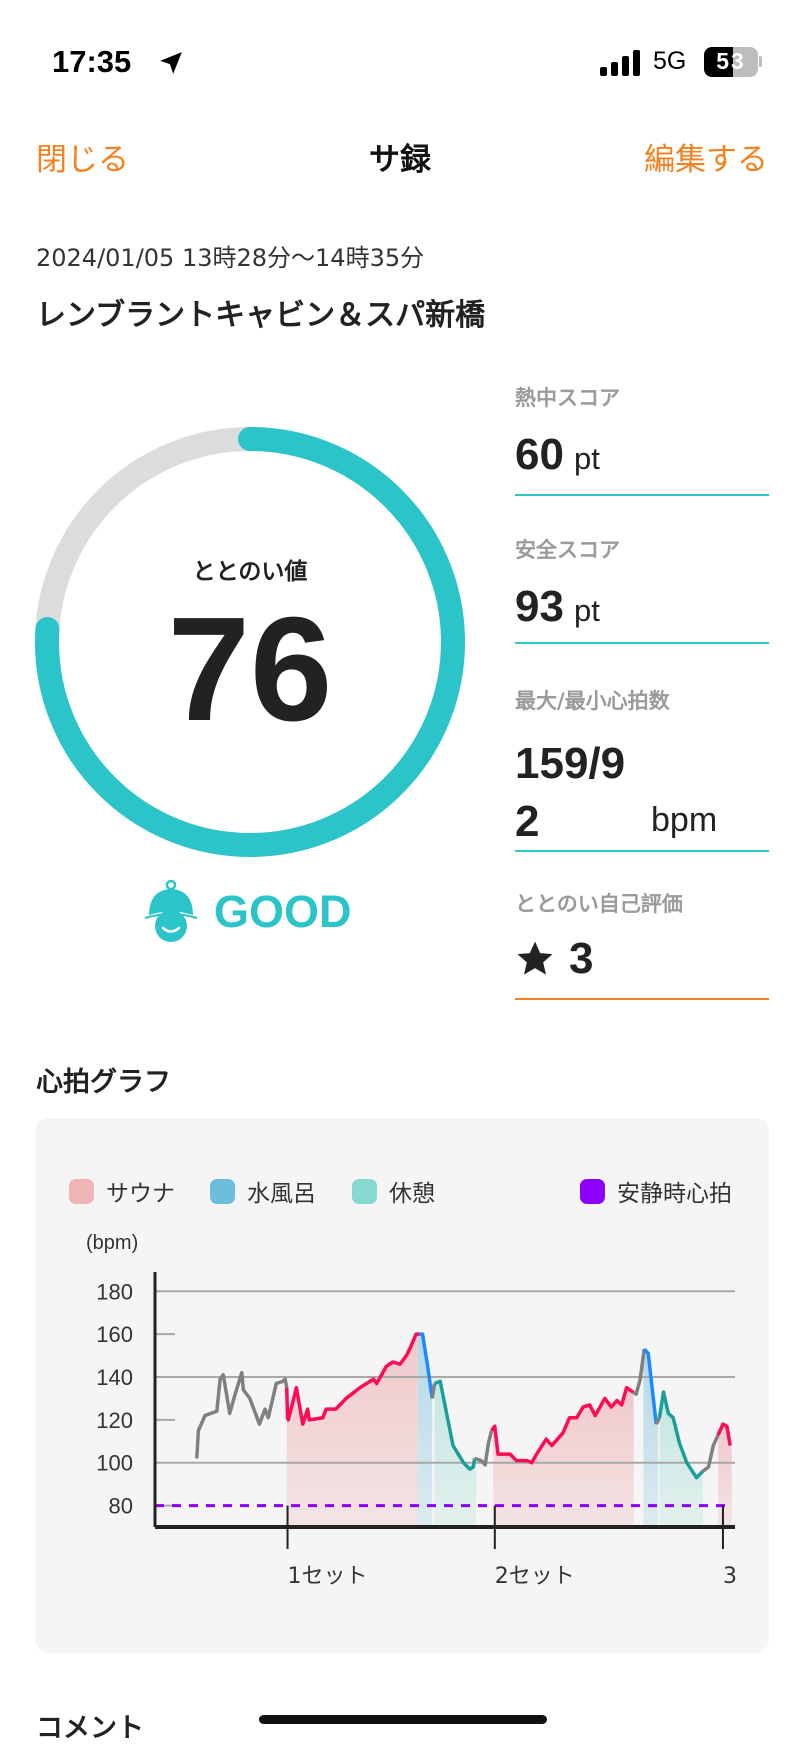  What do you see at coordinates (760, 61) in the screenshot?
I see `battery-nub` at bounding box center [760, 61].